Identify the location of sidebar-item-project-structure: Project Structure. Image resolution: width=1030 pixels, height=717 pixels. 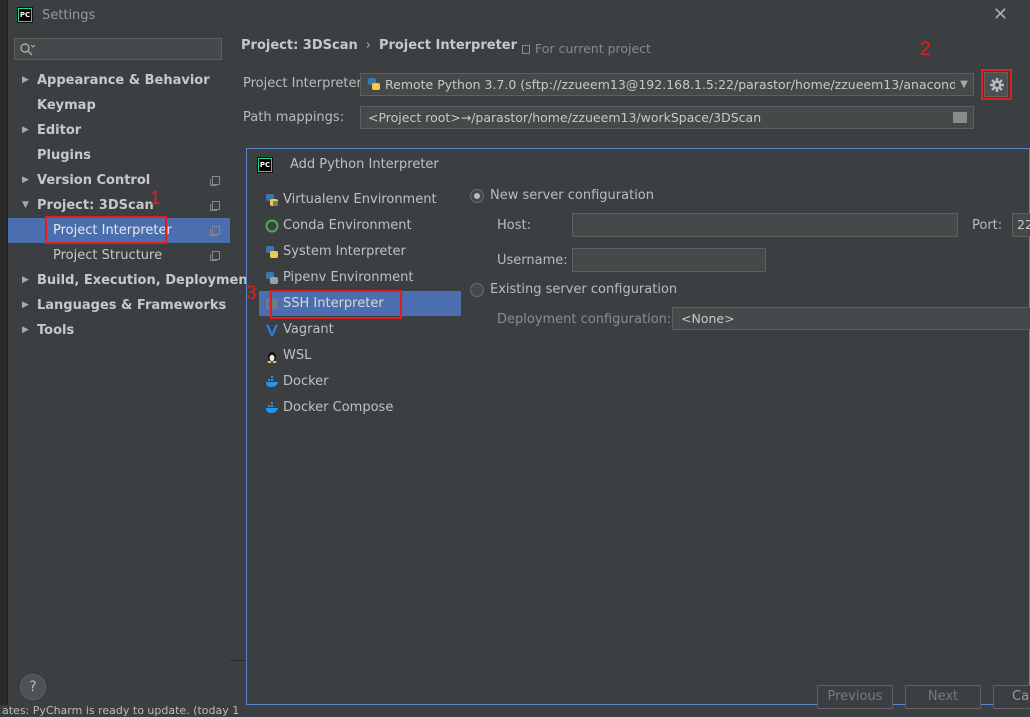
(119, 255).